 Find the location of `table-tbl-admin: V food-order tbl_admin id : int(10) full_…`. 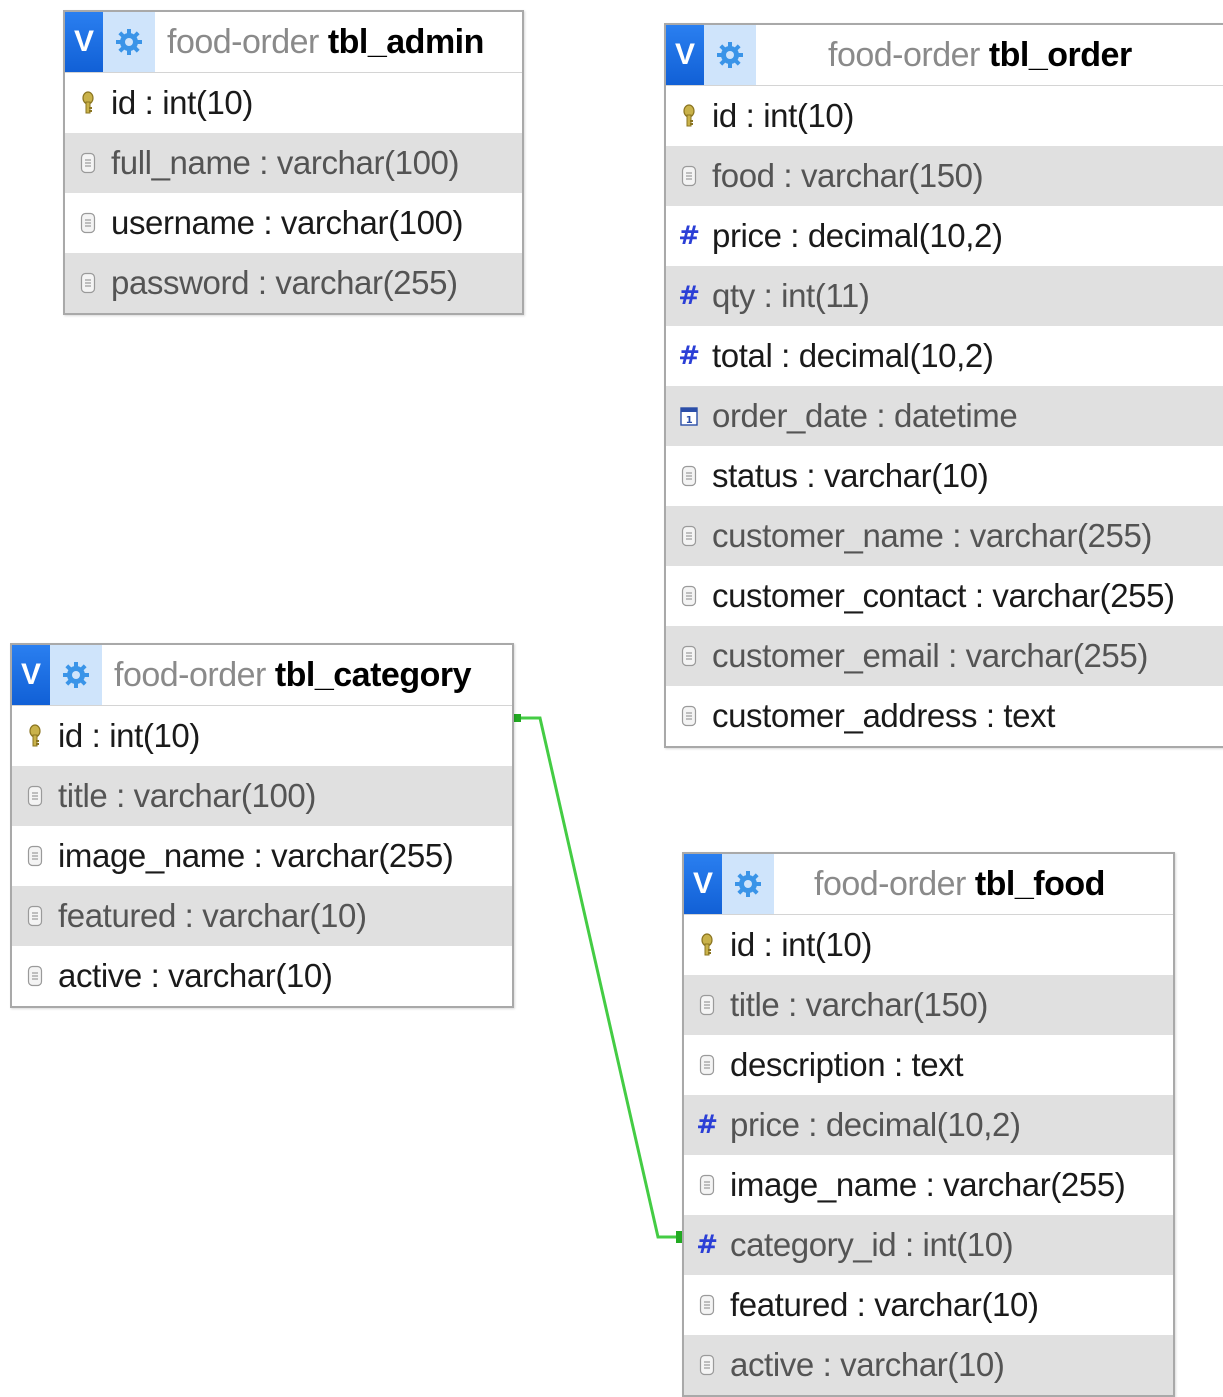

table-tbl-admin: V food-order tbl_admin id : int(10) full_… is located at coordinates (293, 162).